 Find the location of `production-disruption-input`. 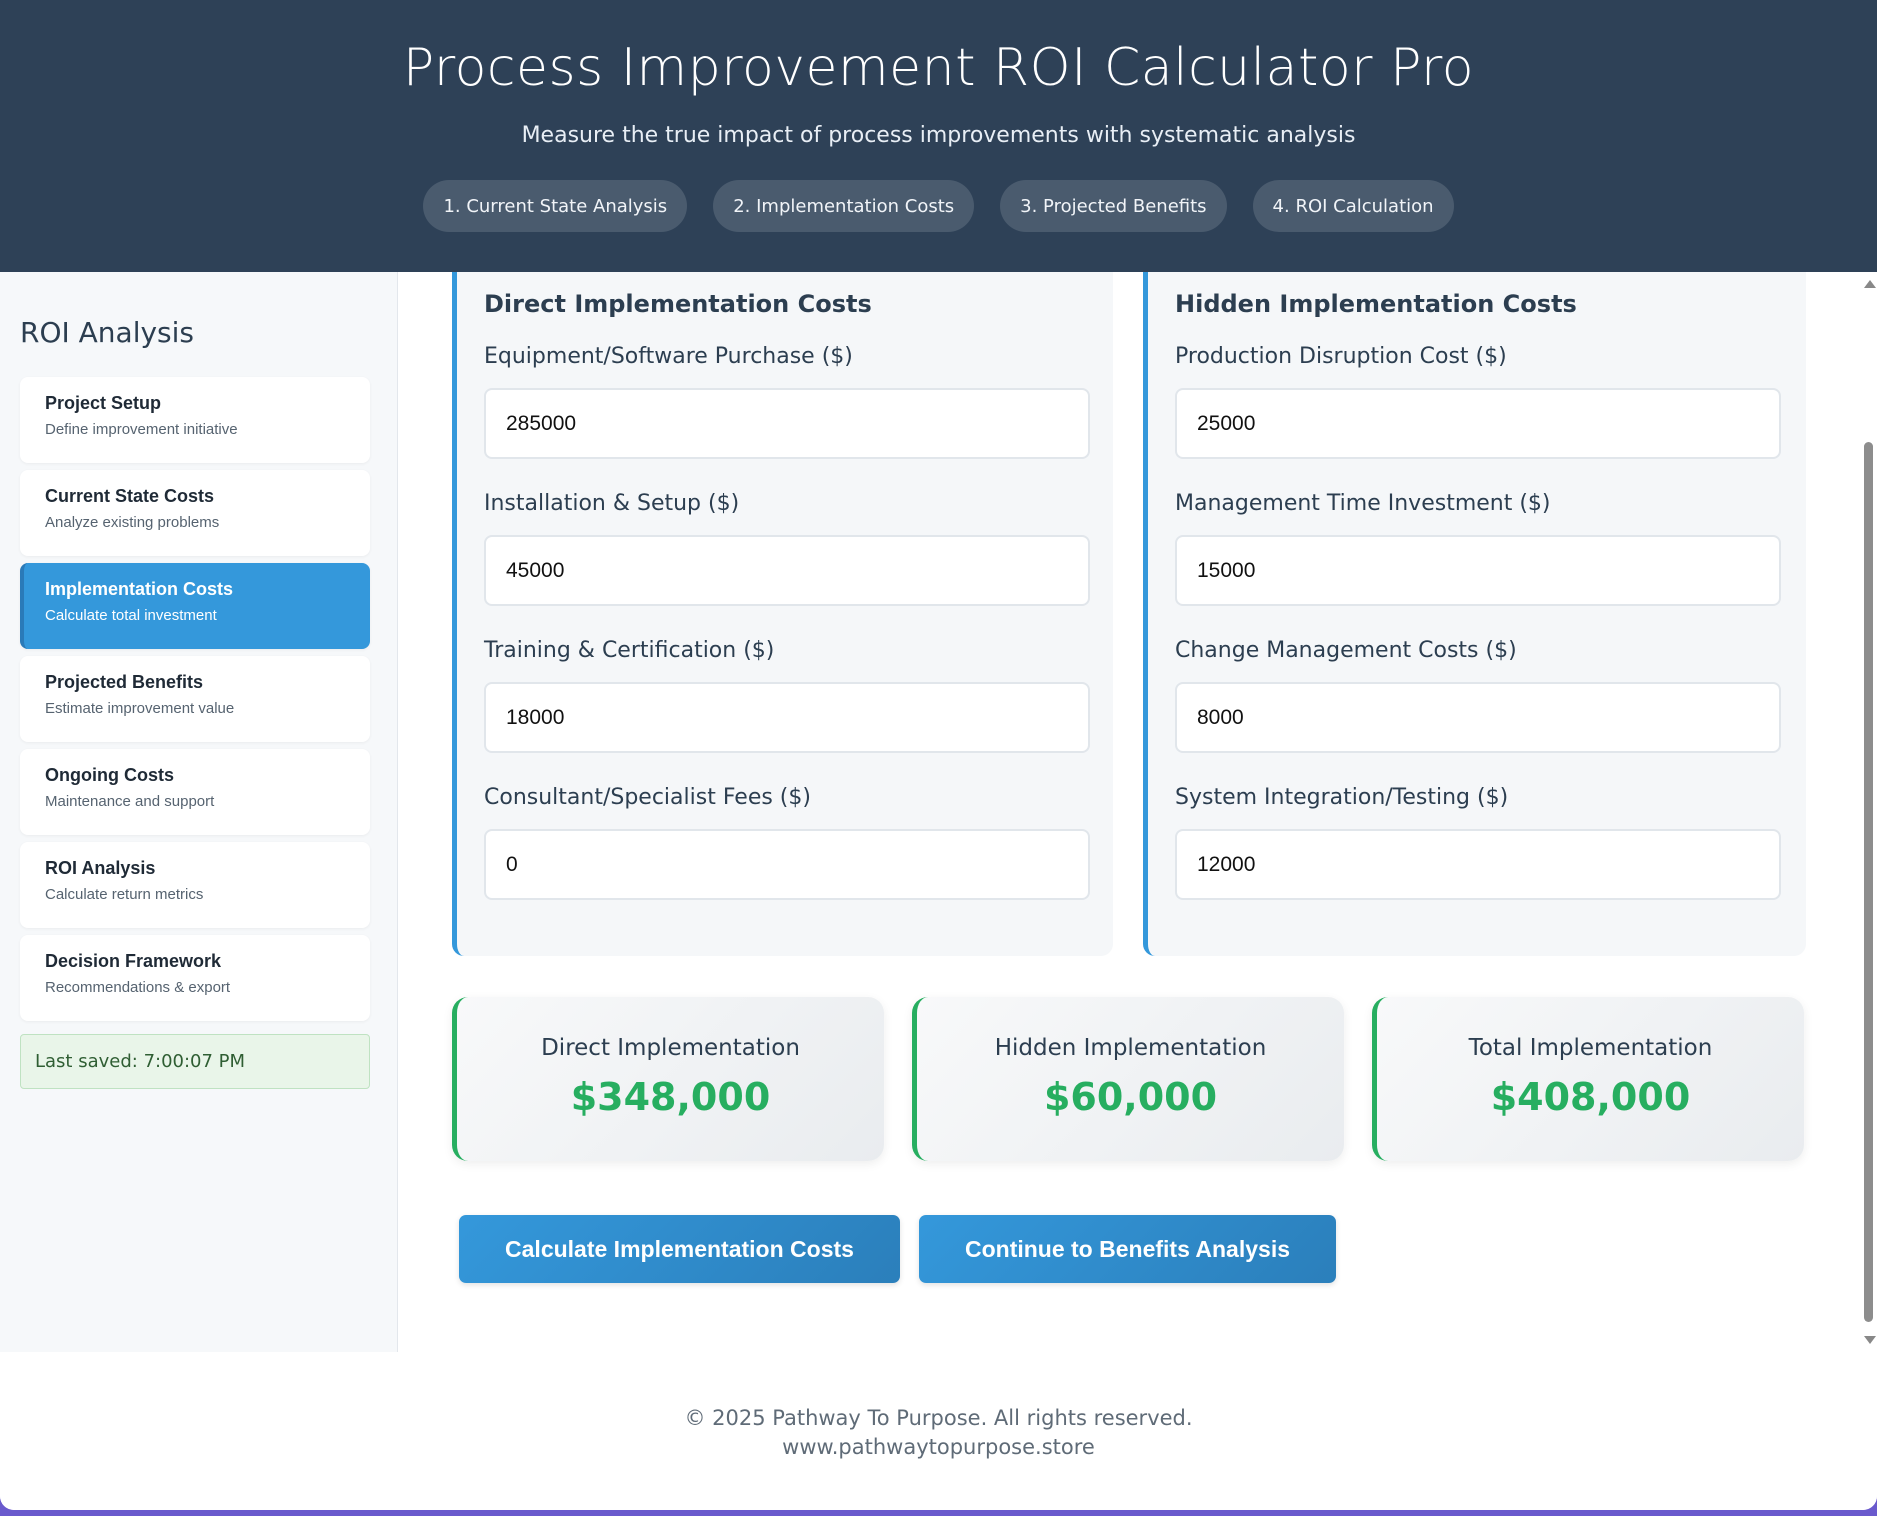

production-disruption-input is located at coordinates (1478, 423).